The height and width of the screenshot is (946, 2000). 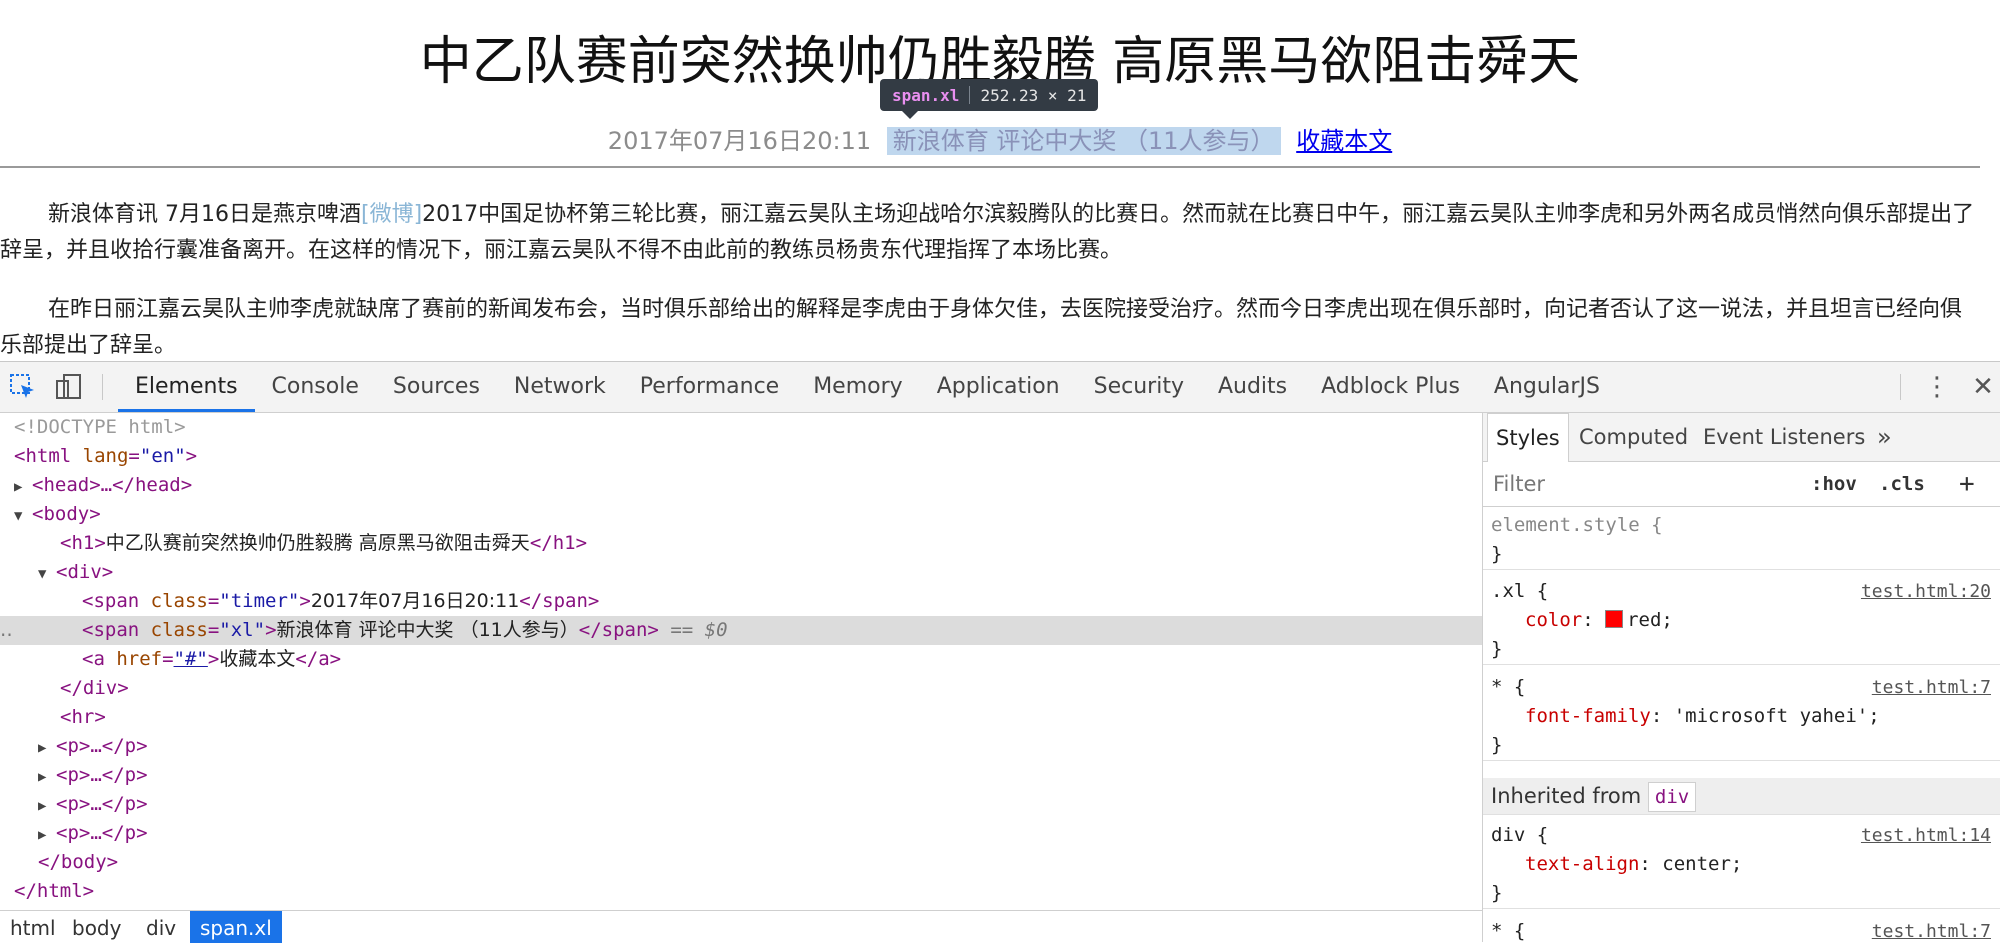 What do you see at coordinates (315, 387) in the screenshot?
I see `tab-console: Console` at bounding box center [315, 387].